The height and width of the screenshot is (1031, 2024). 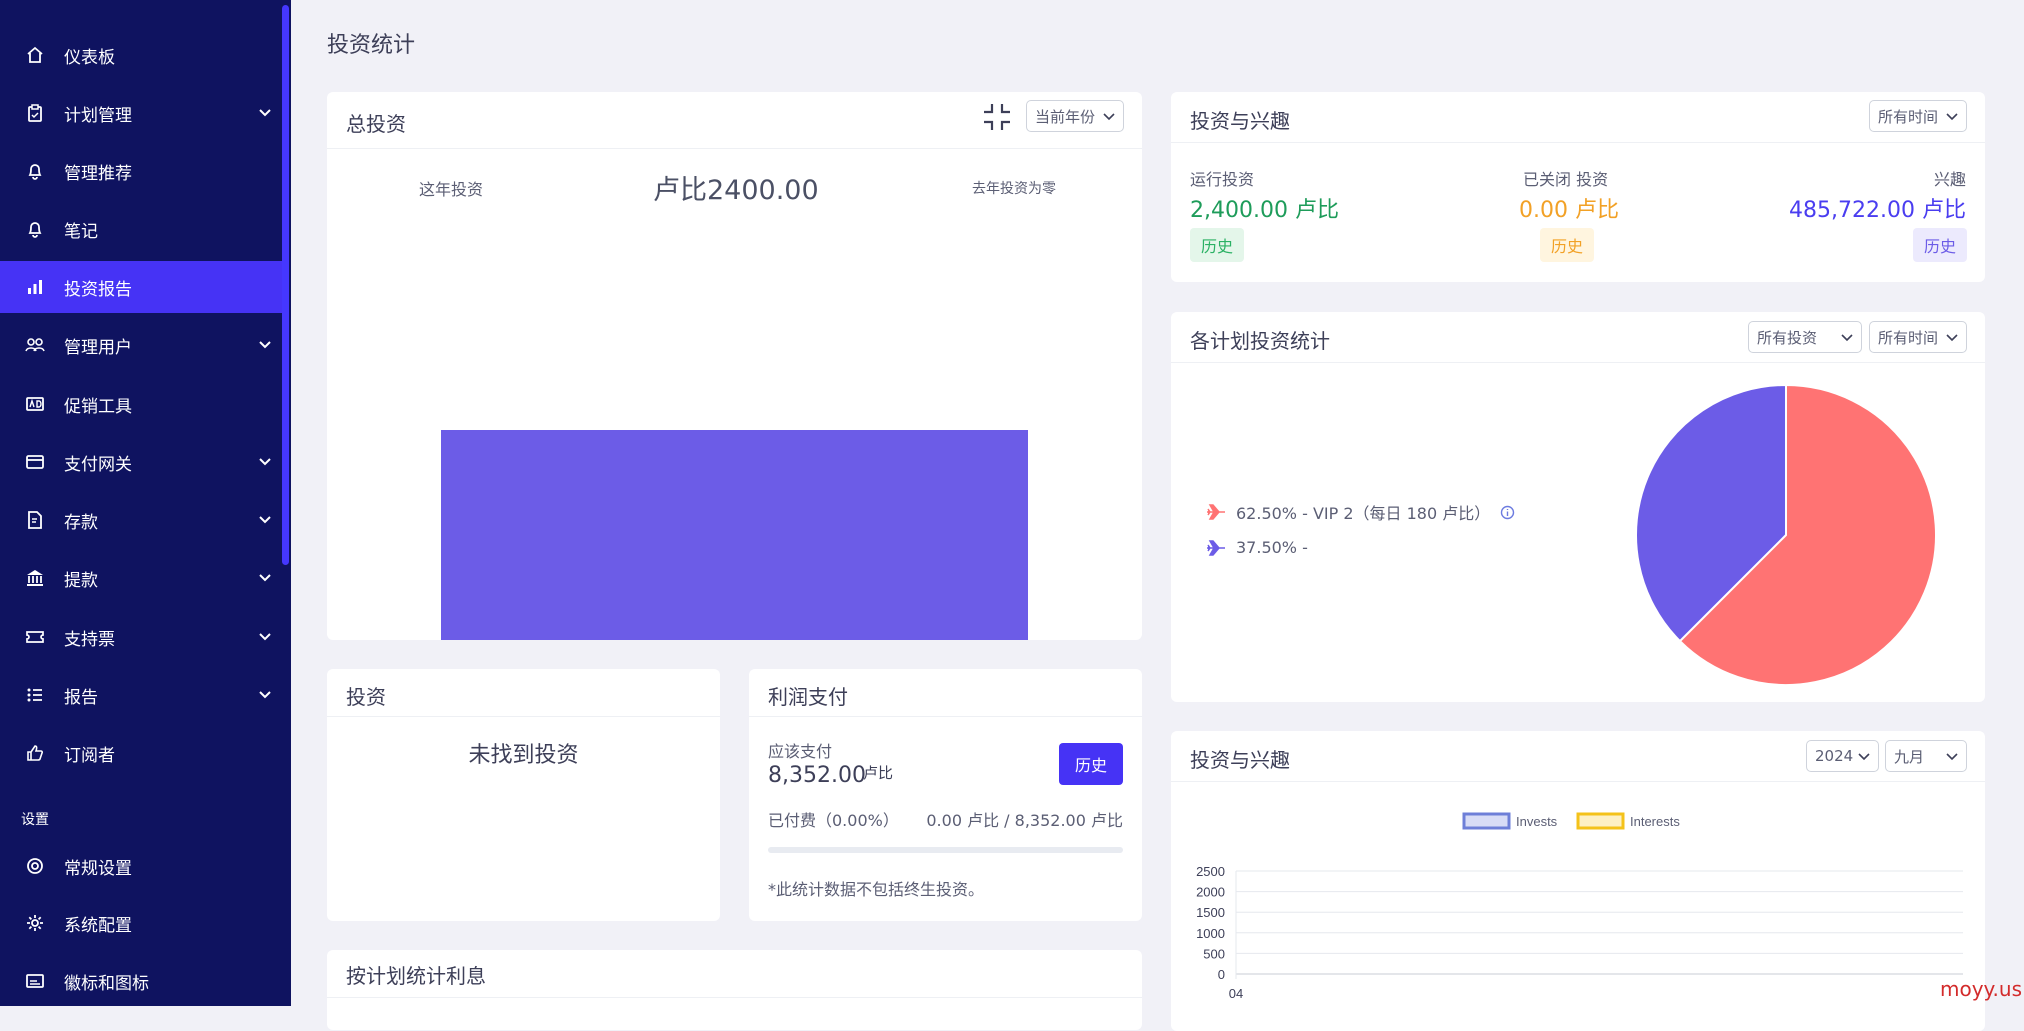 I want to click on closed-investment-label: 已关闭 投资, so click(x=1566, y=179).